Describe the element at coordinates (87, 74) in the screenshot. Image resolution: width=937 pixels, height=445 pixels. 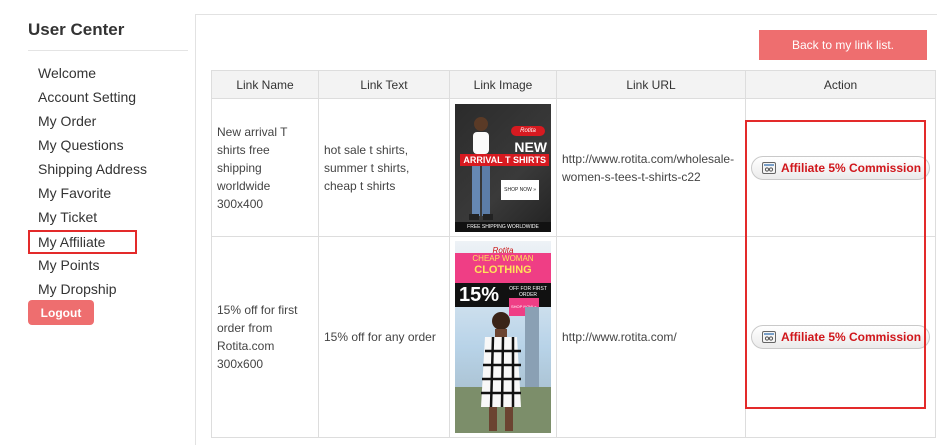
I see `sidebar-item-welcome: Welcome` at that location.